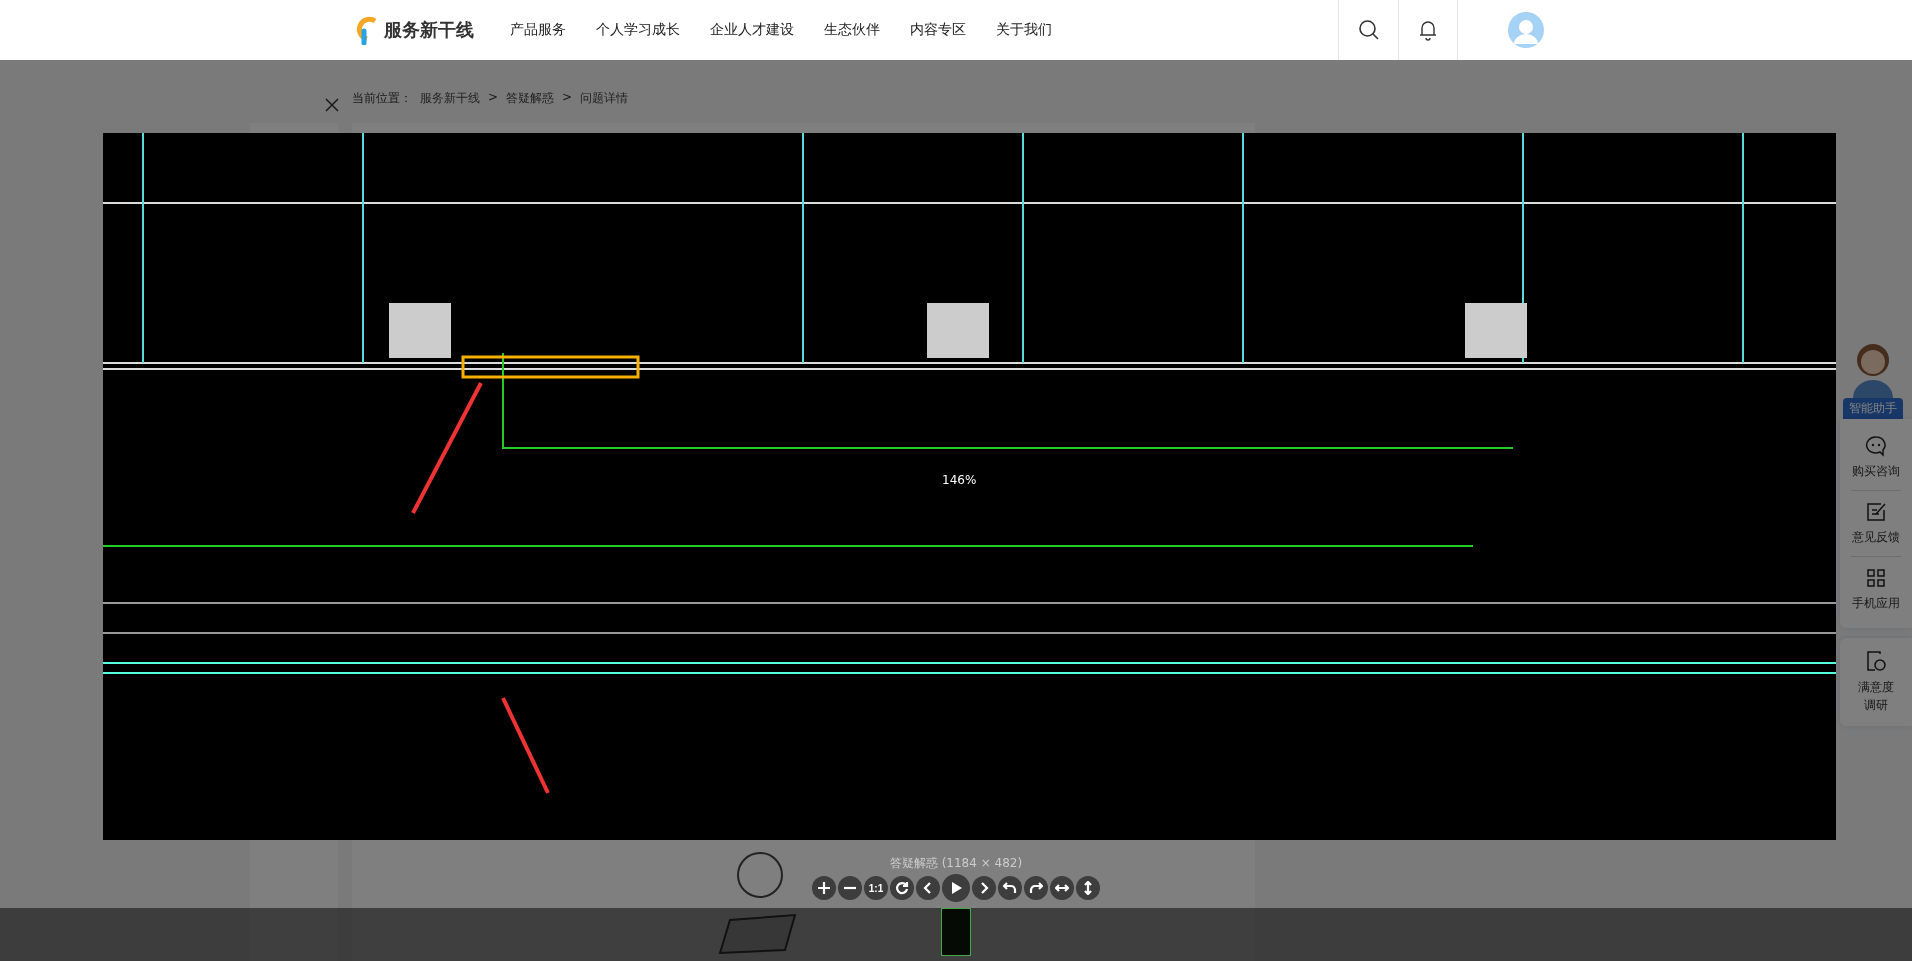 Image resolution: width=1912 pixels, height=961 pixels. Describe the element at coordinates (1010, 888) in the screenshot. I see `undo-arrow-icon` at that location.